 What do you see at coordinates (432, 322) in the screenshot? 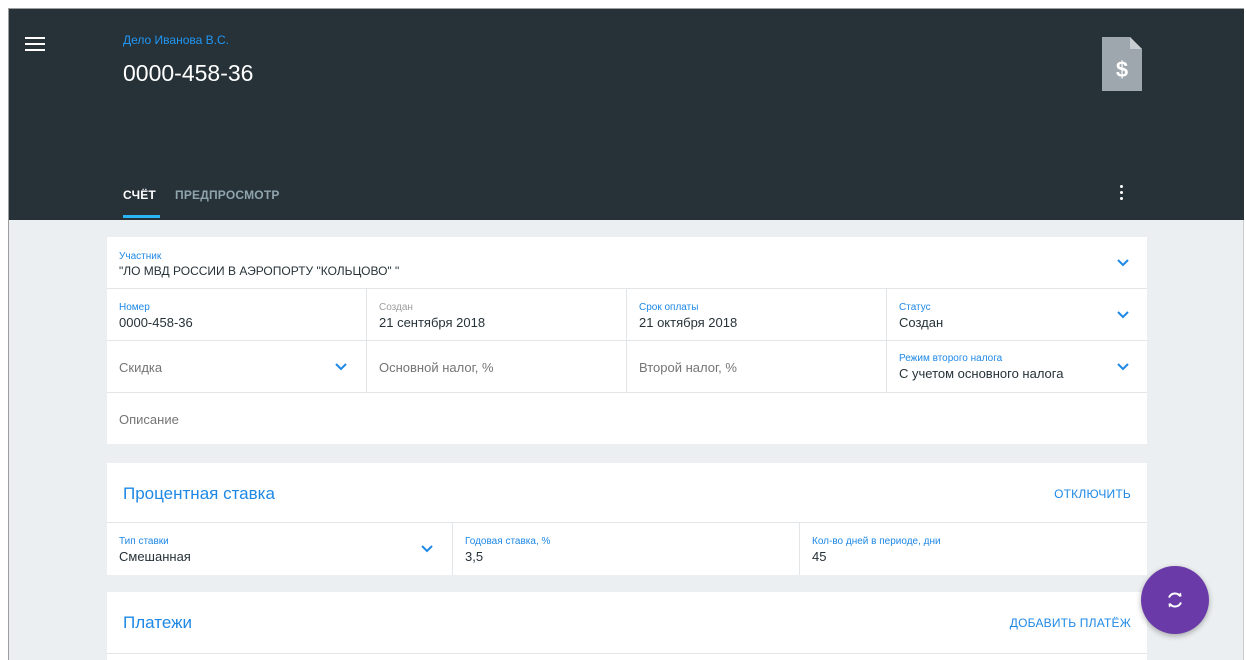
I see `created-value: 21 сентября 2018` at bounding box center [432, 322].